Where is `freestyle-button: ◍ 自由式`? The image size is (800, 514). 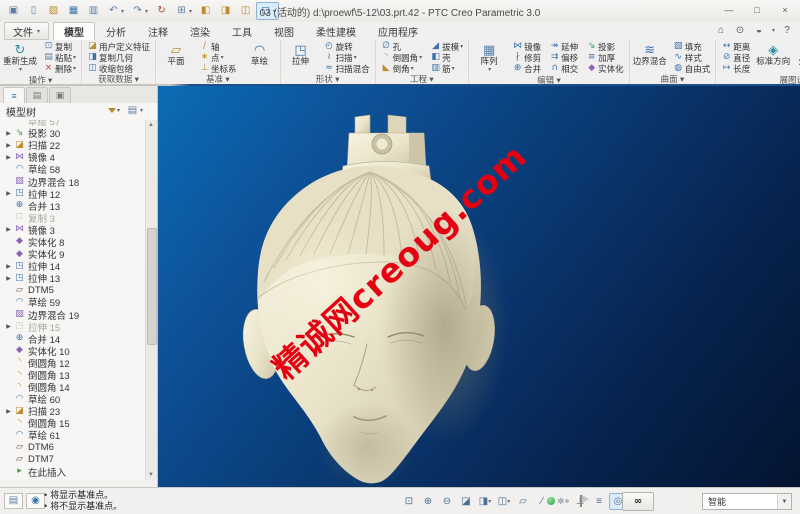
freestyle-button: ◍ 自由式 is located at coordinates (691, 68).